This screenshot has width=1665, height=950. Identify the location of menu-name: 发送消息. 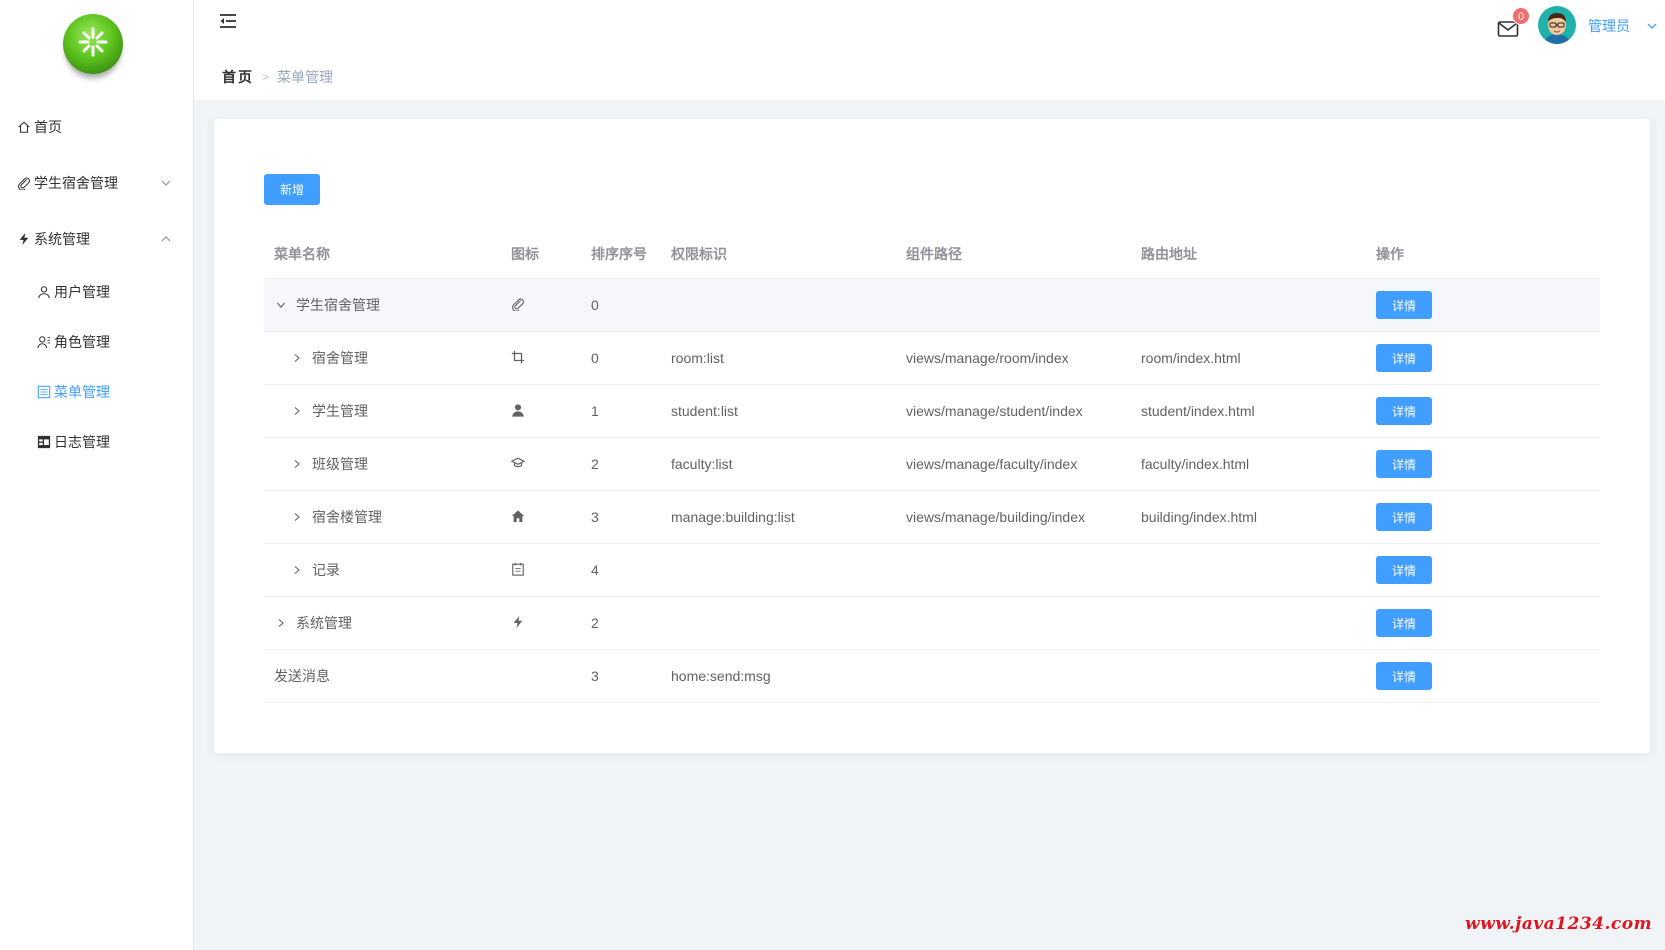
(302, 676).